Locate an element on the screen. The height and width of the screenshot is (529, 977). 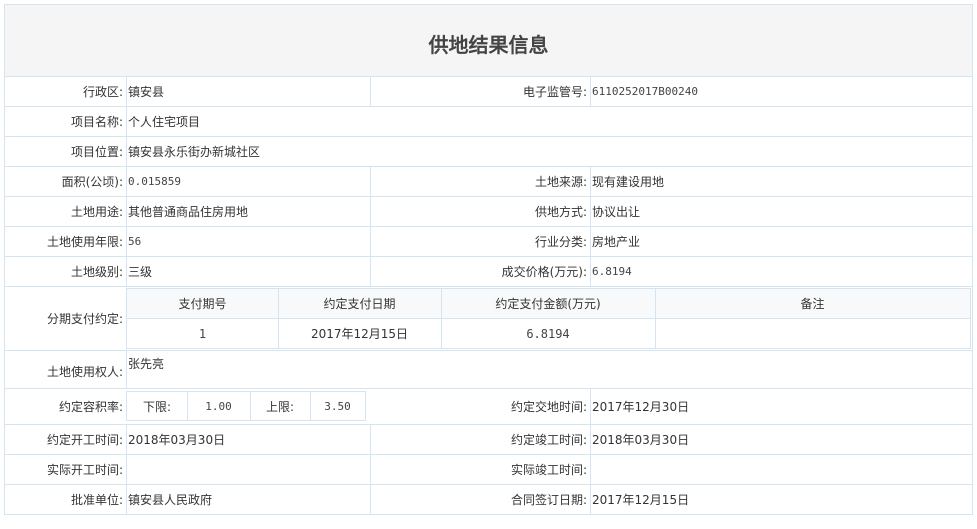
start-date-label: 约定开工时间: is located at coordinates (84, 440).